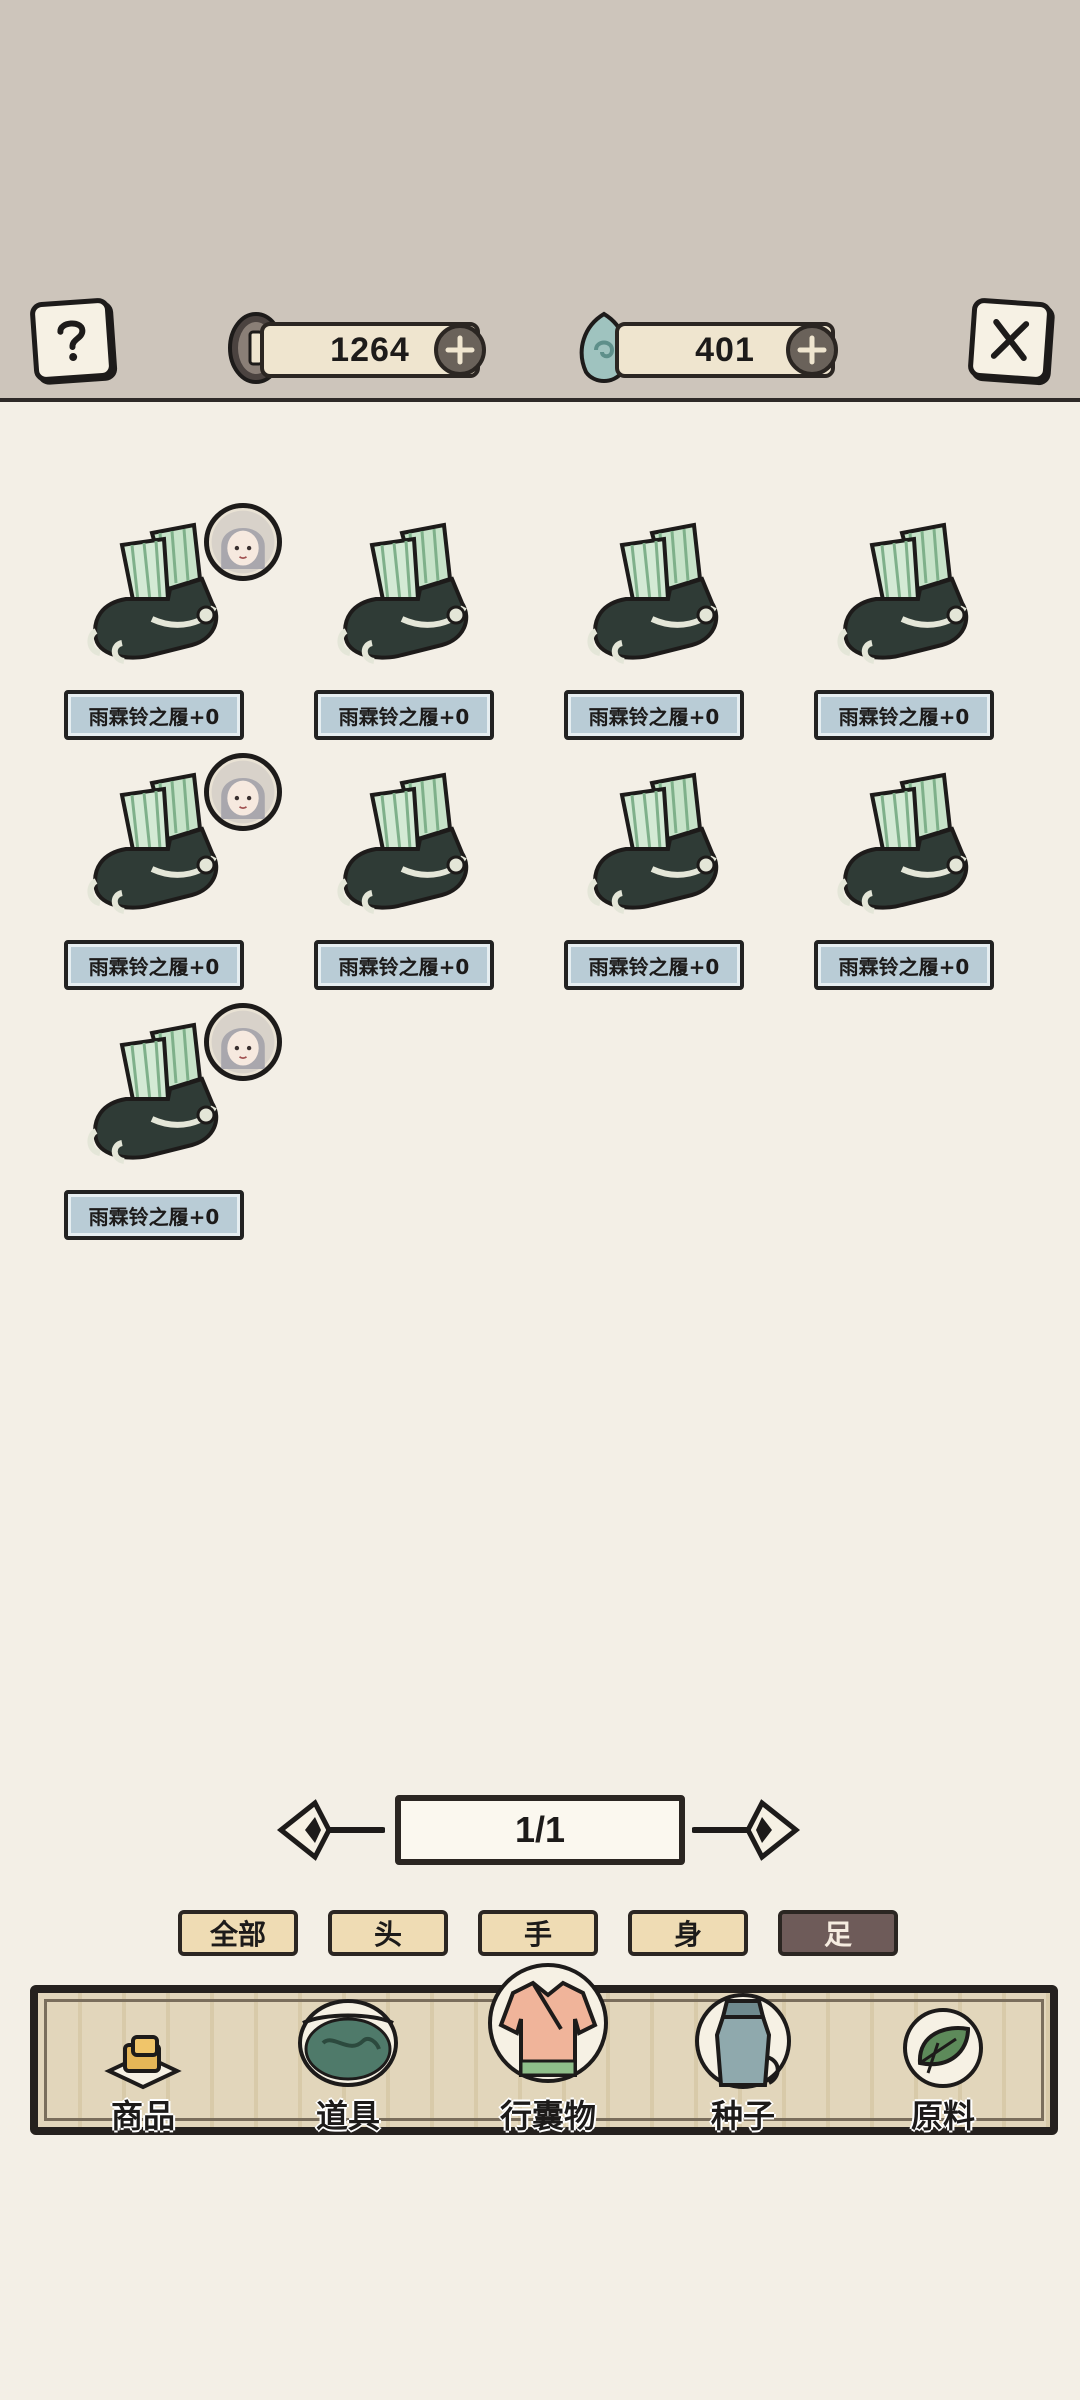 This screenshot has height=2400, width=1080. I want to click on filter-tab: 手, so click(538, 1933).